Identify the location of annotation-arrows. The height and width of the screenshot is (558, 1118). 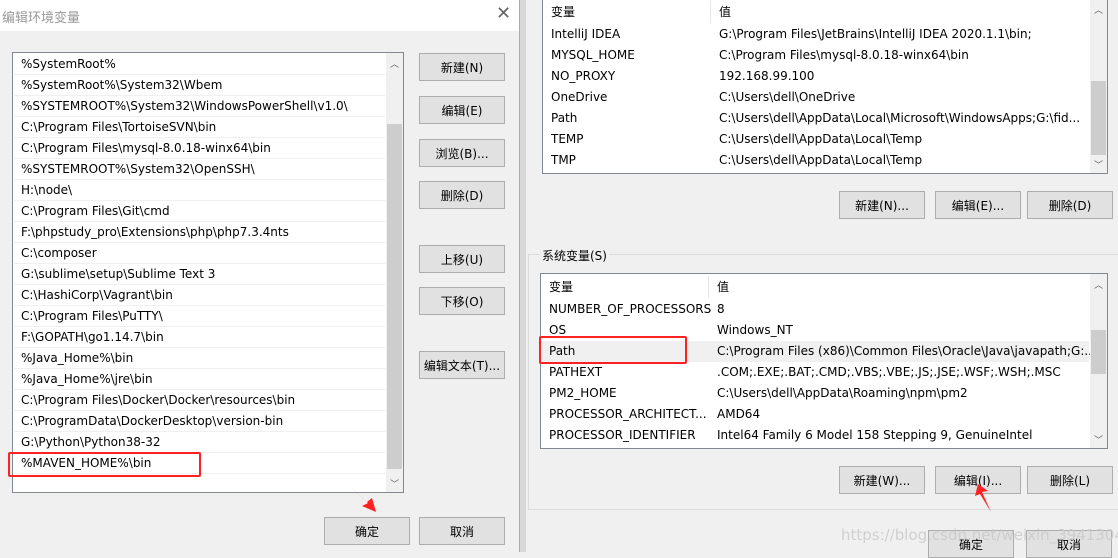
(667, 496).